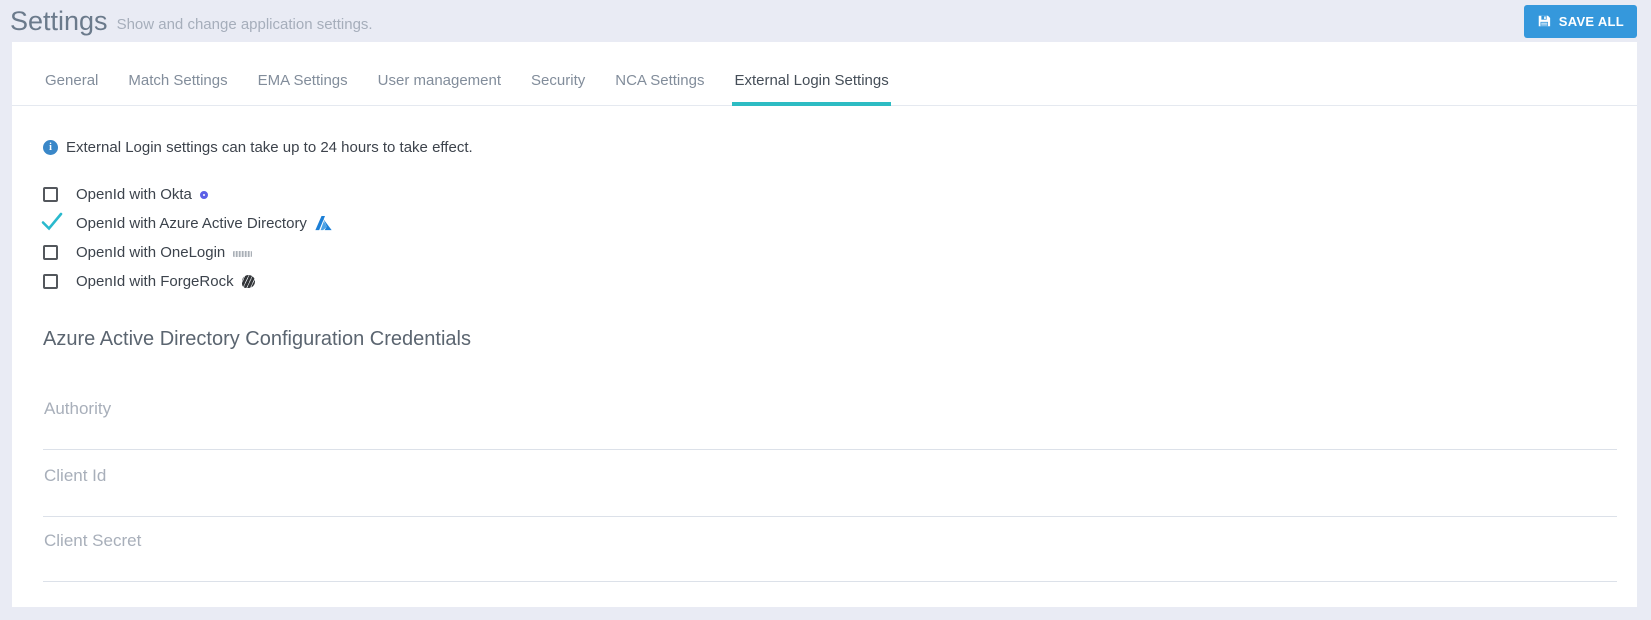  I want to click on tab-security: Security, so click(558, 86).